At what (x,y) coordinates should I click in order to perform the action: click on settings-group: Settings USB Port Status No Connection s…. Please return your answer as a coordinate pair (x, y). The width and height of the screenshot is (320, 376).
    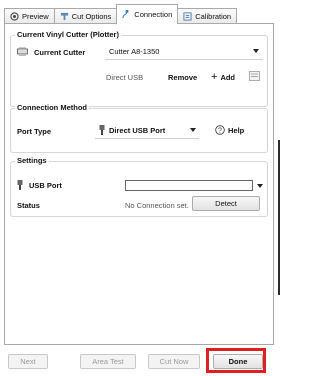
    Looking at the image, I should click on (139, 186).